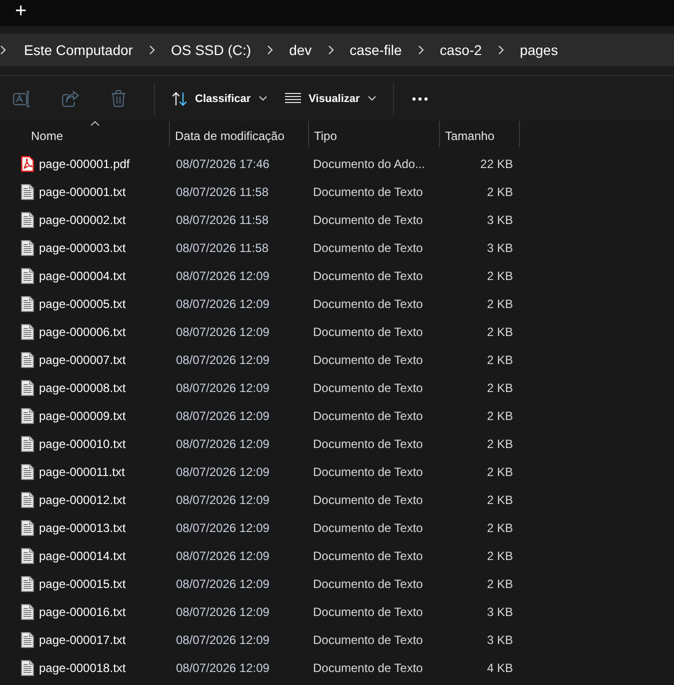  What do you see at coordinates (179, 99) in the screenshot?
I see `sort-arrows-icon` at bounding box center [179, 99].